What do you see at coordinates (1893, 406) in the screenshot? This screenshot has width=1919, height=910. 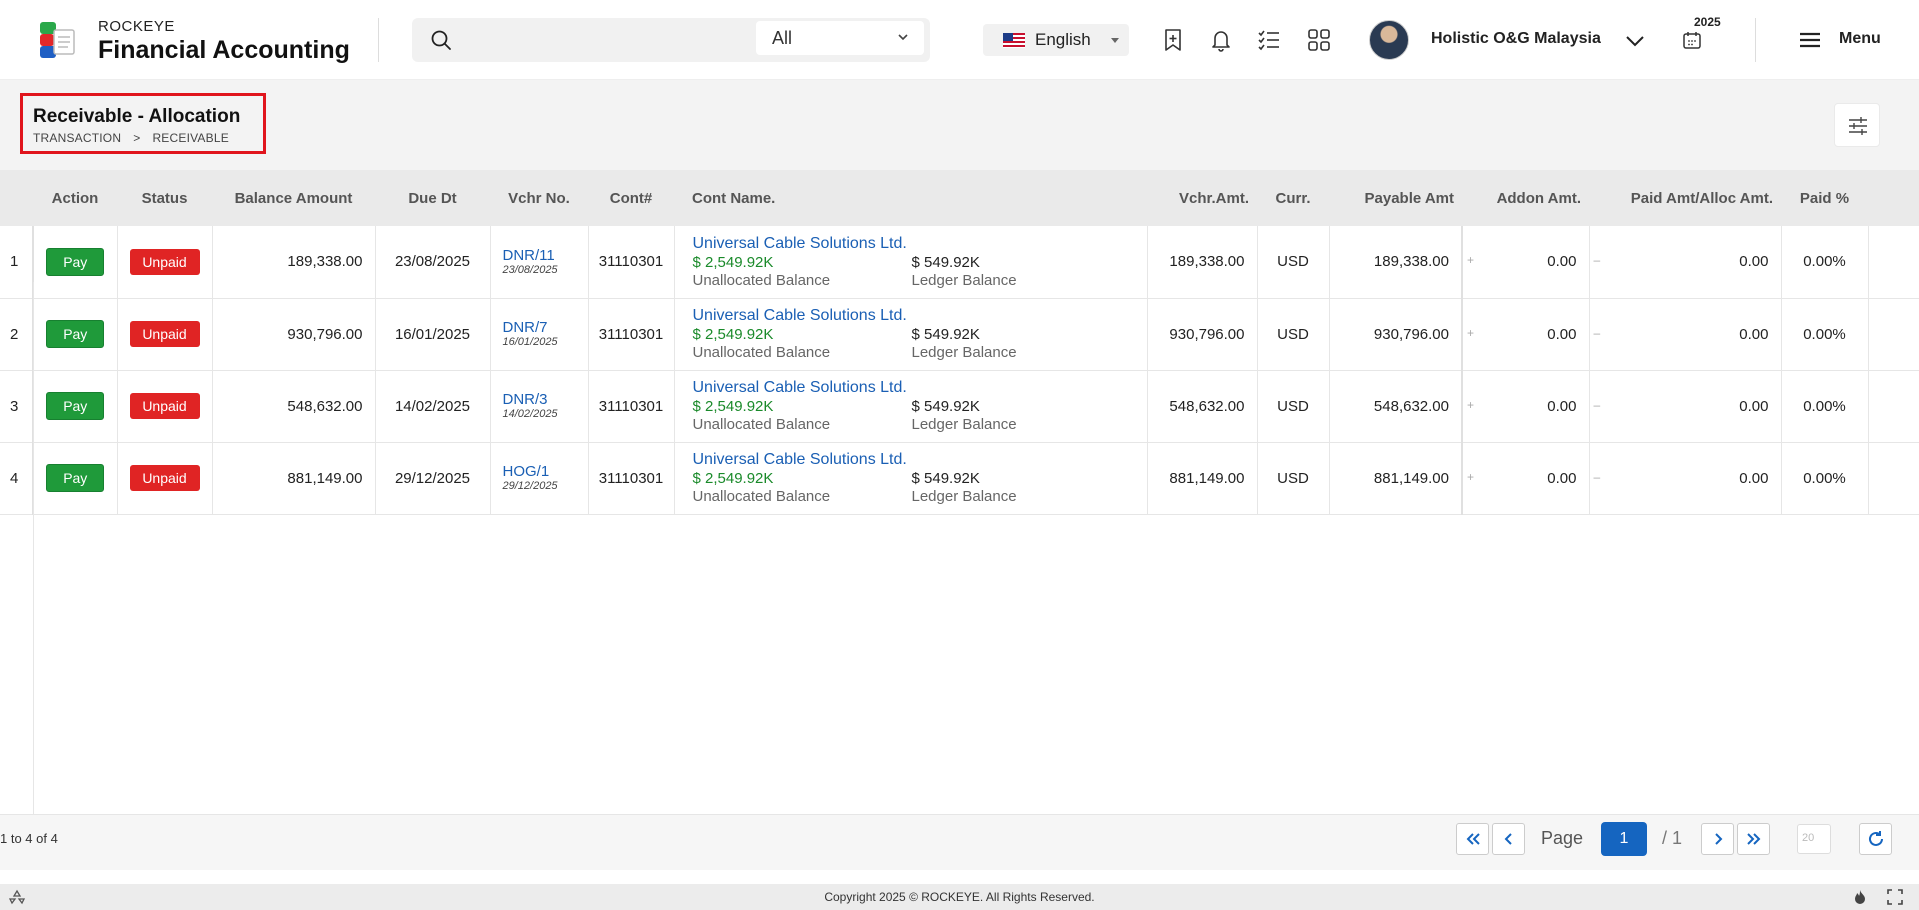 I see `filler-cell` at bounding box center [1893, 406].